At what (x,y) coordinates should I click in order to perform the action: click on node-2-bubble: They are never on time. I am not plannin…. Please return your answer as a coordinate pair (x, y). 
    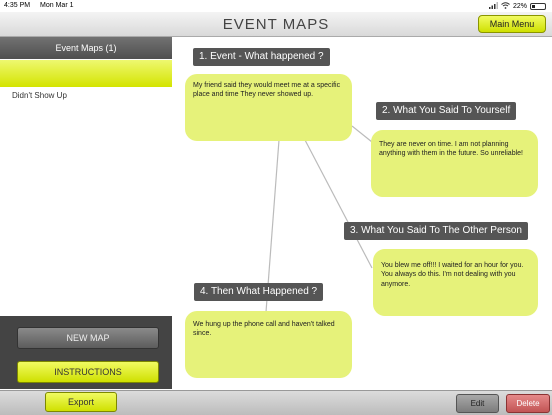
    Looking at the image, I should click on (454, 163).